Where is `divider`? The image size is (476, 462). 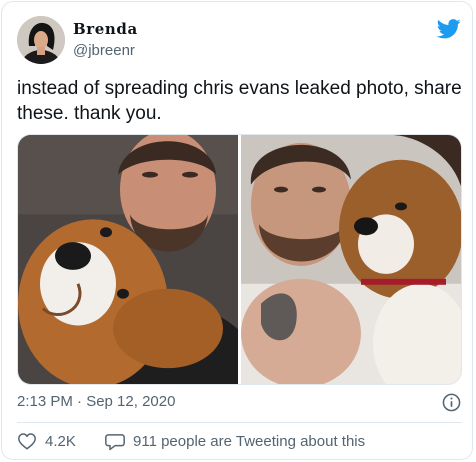 divider is located at coordinates (239, 422).